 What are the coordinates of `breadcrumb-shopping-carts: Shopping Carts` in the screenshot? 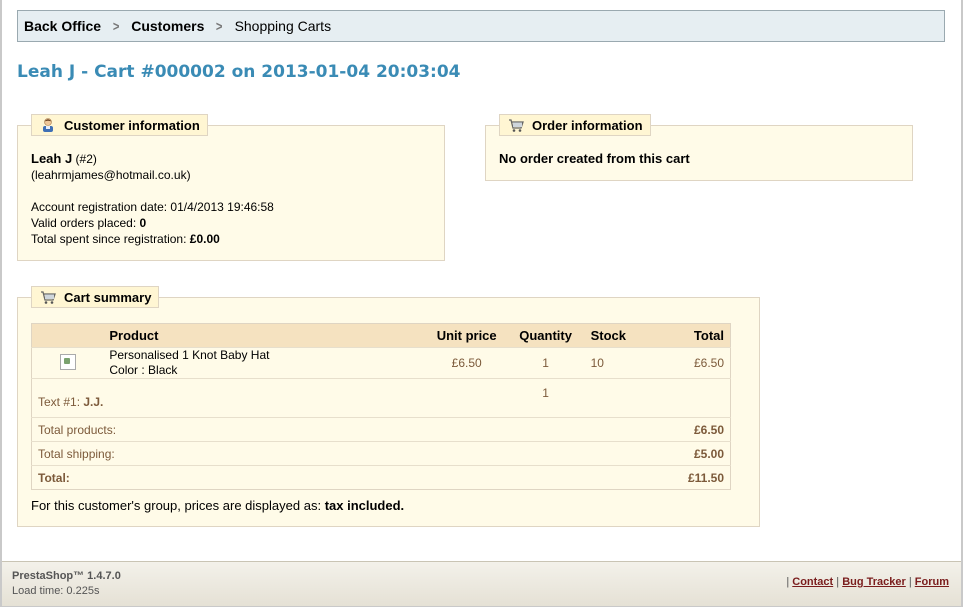 It's located at (283, 26).